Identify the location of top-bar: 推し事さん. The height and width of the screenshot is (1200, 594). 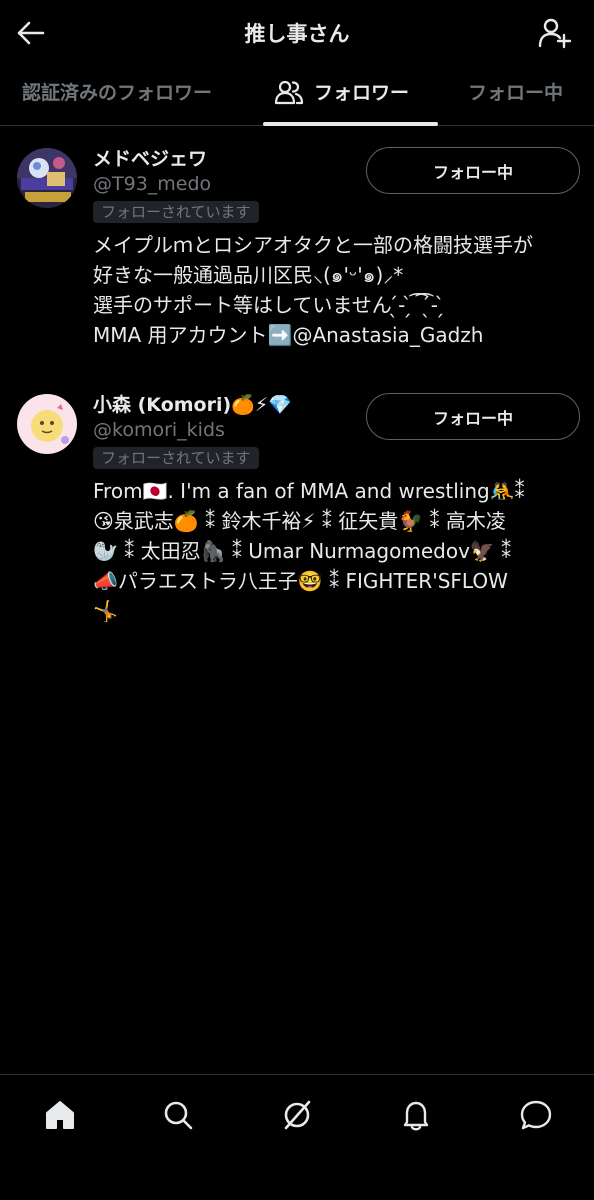
(297, 34).